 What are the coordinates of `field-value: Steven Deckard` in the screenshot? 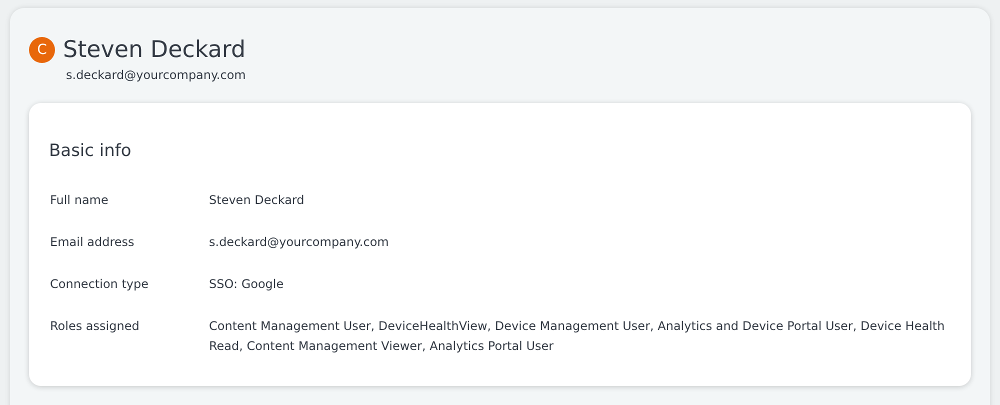 It's located at (256, 200).